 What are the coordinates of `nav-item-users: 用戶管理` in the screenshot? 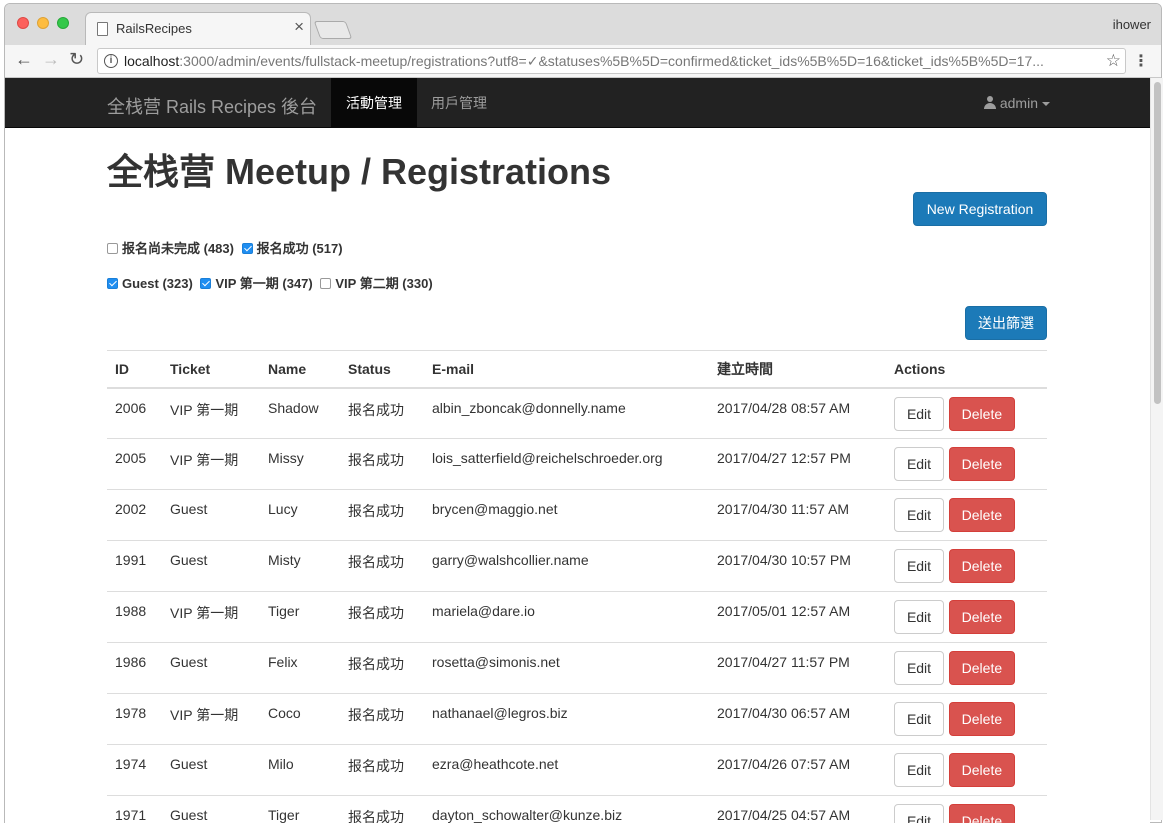 It's located at (459, 103).